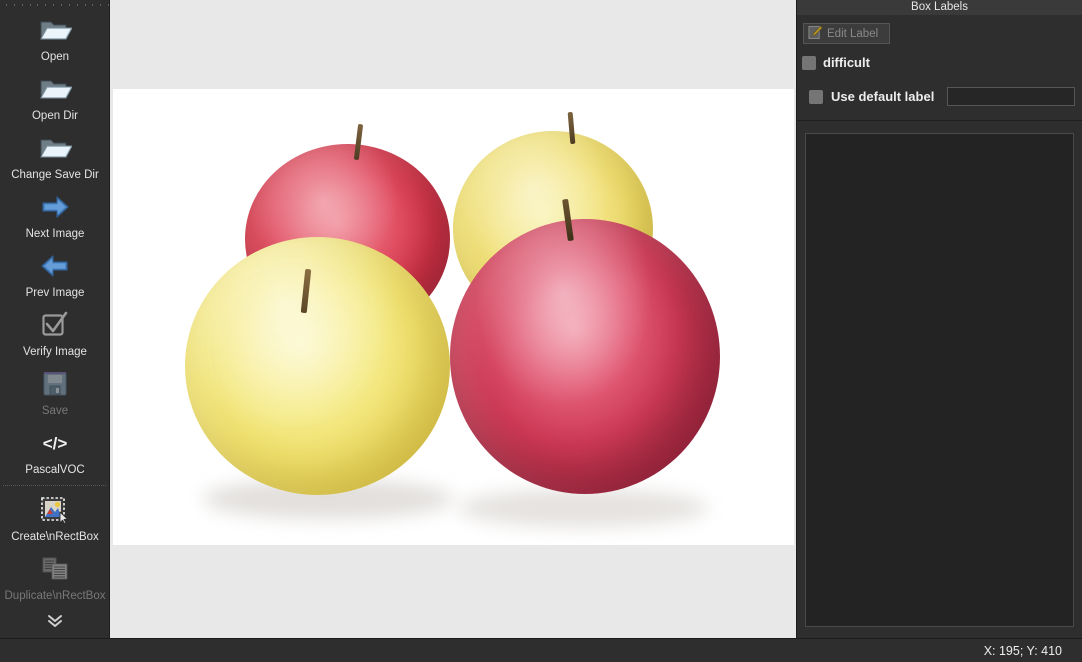 The height and width of the screenshot is (662, 1082). What do you see at coordinates (55, 175) in the screenshot?
I see `toolbar-item-label: Change Save Dir` at bounding box center [55, 175].